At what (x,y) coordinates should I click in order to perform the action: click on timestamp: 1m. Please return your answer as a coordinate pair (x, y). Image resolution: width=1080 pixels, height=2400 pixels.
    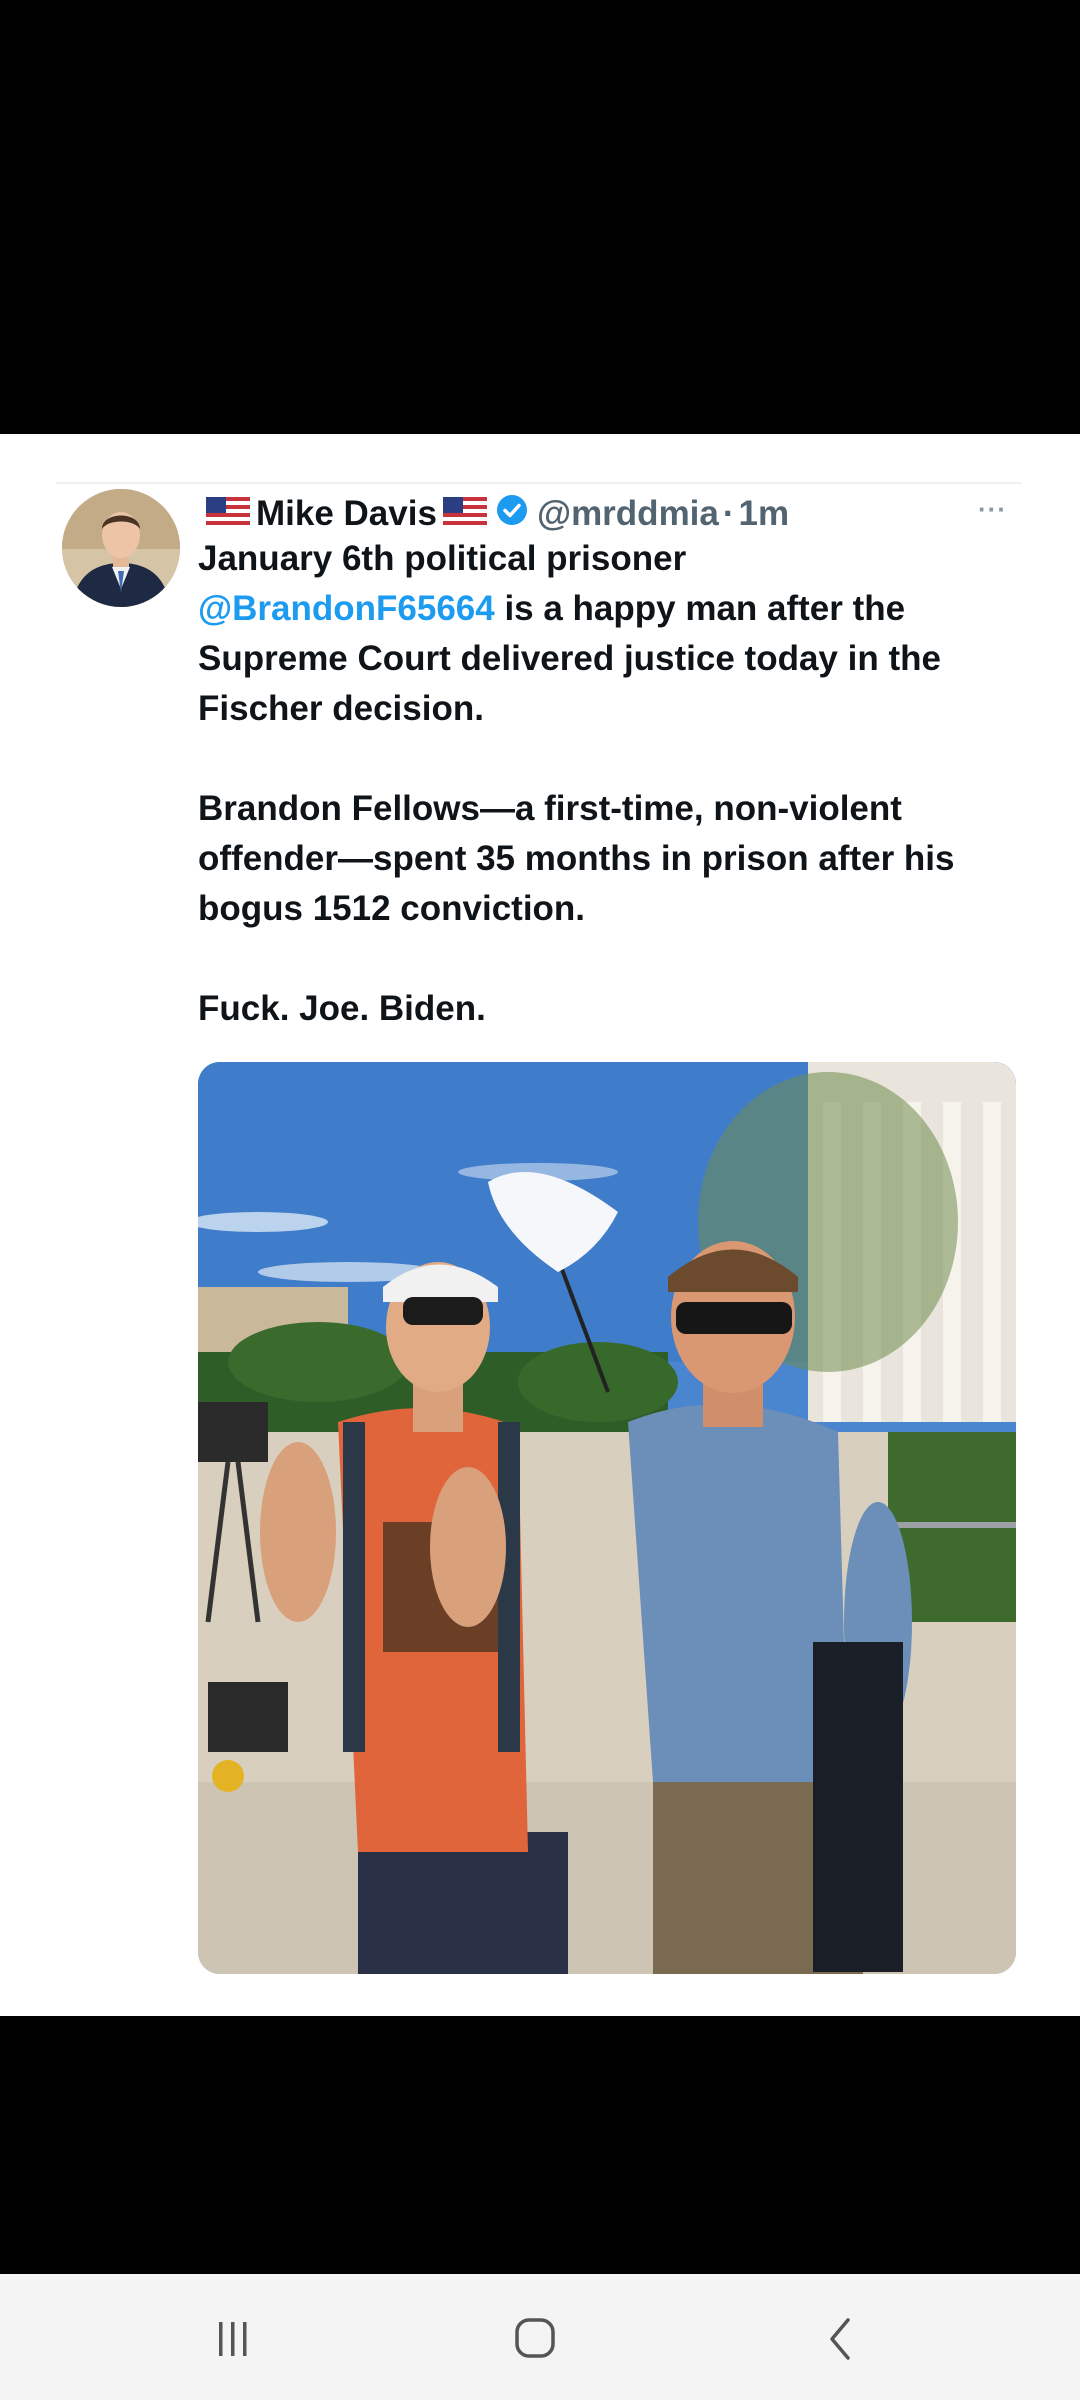
    Looking at the image, I should click on (764, 513).